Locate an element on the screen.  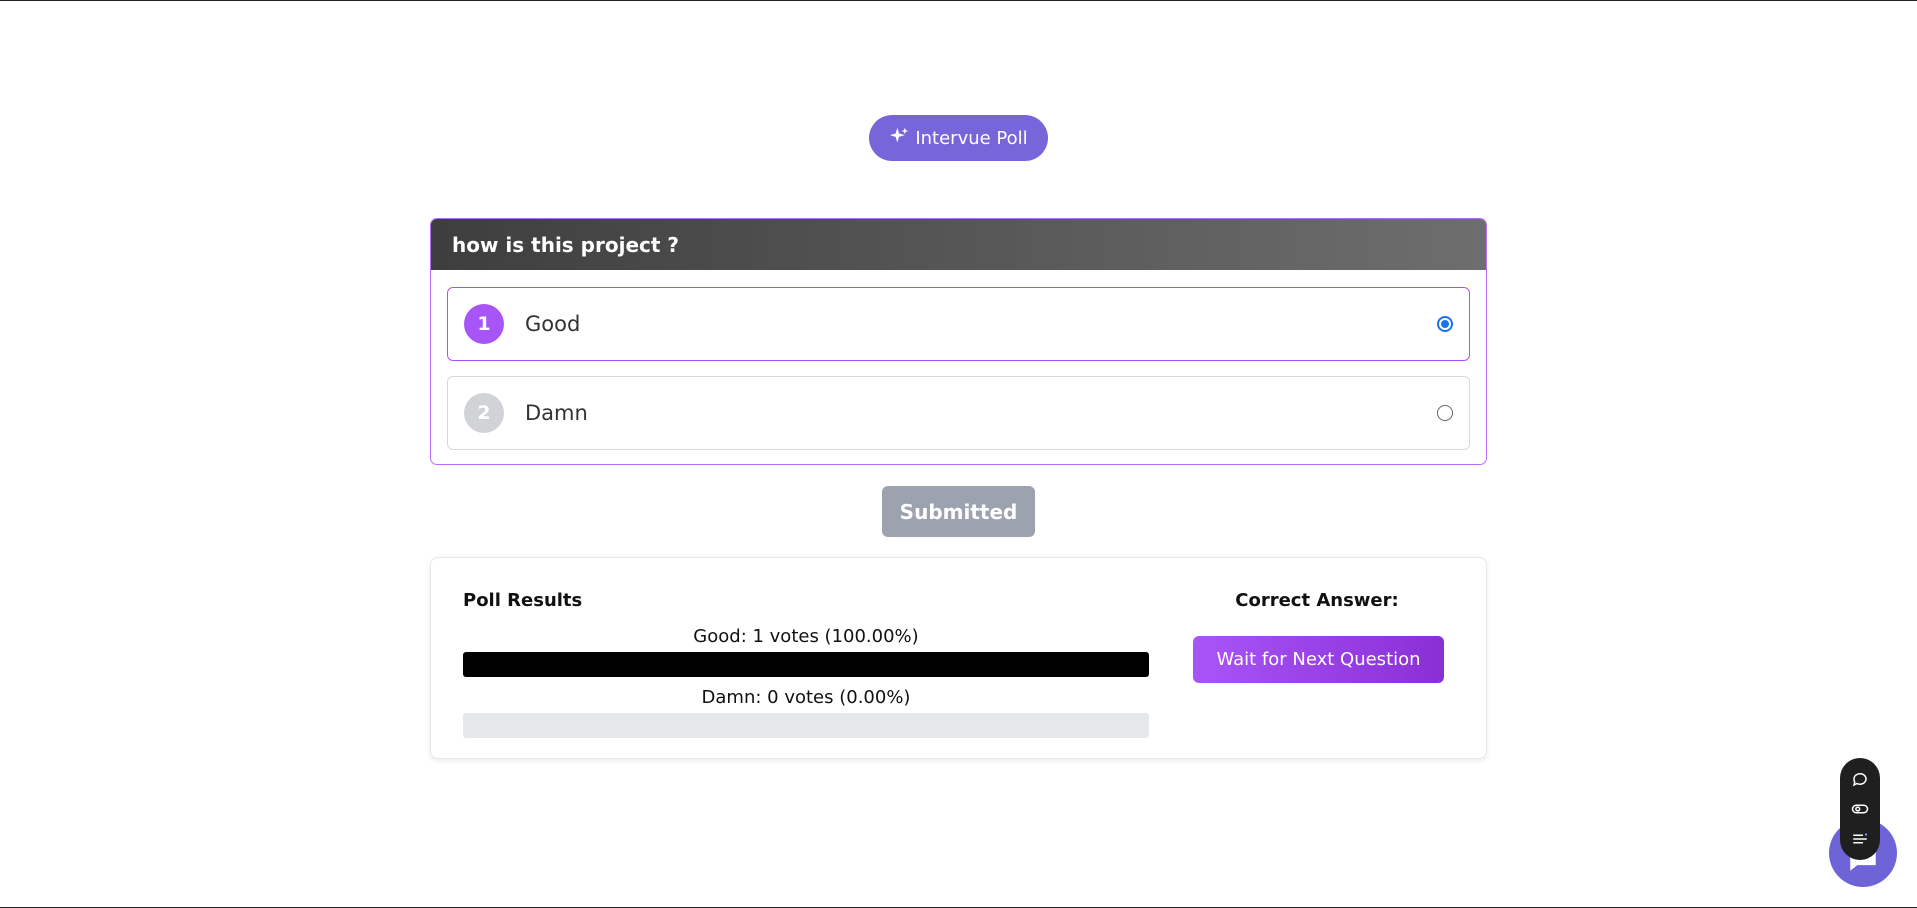
brand-label: Intervue Poll is located at coordinates (971, 138).